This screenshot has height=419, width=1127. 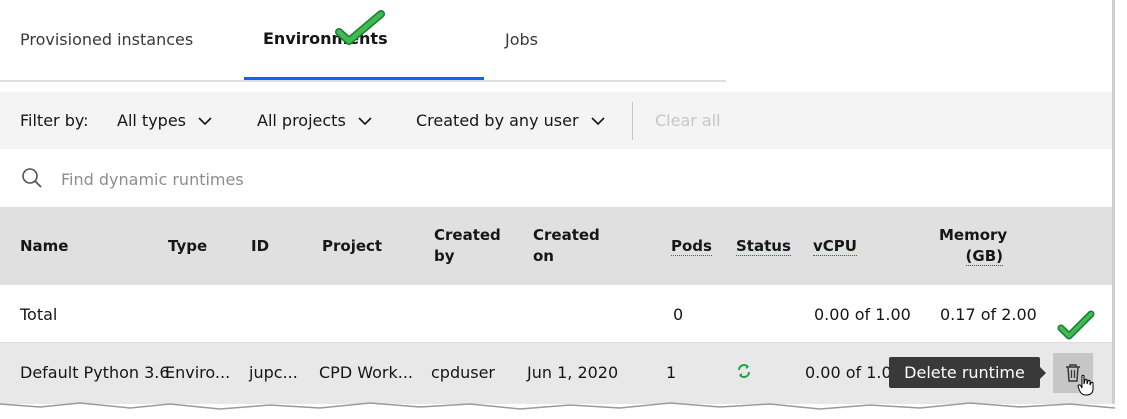 What do you see at coordinates (973, 235) in the screenshot?
I see `header-line: Memory` at bounding box center [973, 235].